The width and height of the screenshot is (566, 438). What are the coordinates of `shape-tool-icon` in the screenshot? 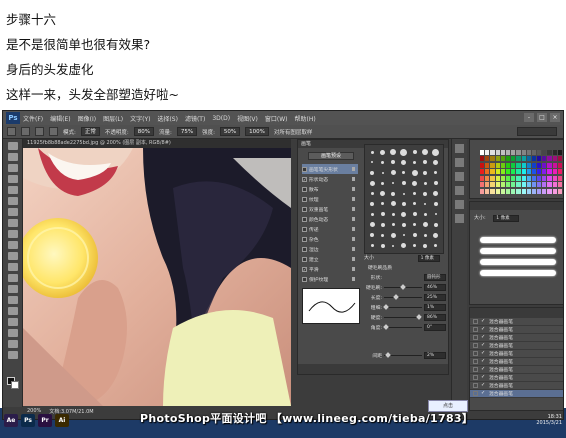 It's located at (13, 333).